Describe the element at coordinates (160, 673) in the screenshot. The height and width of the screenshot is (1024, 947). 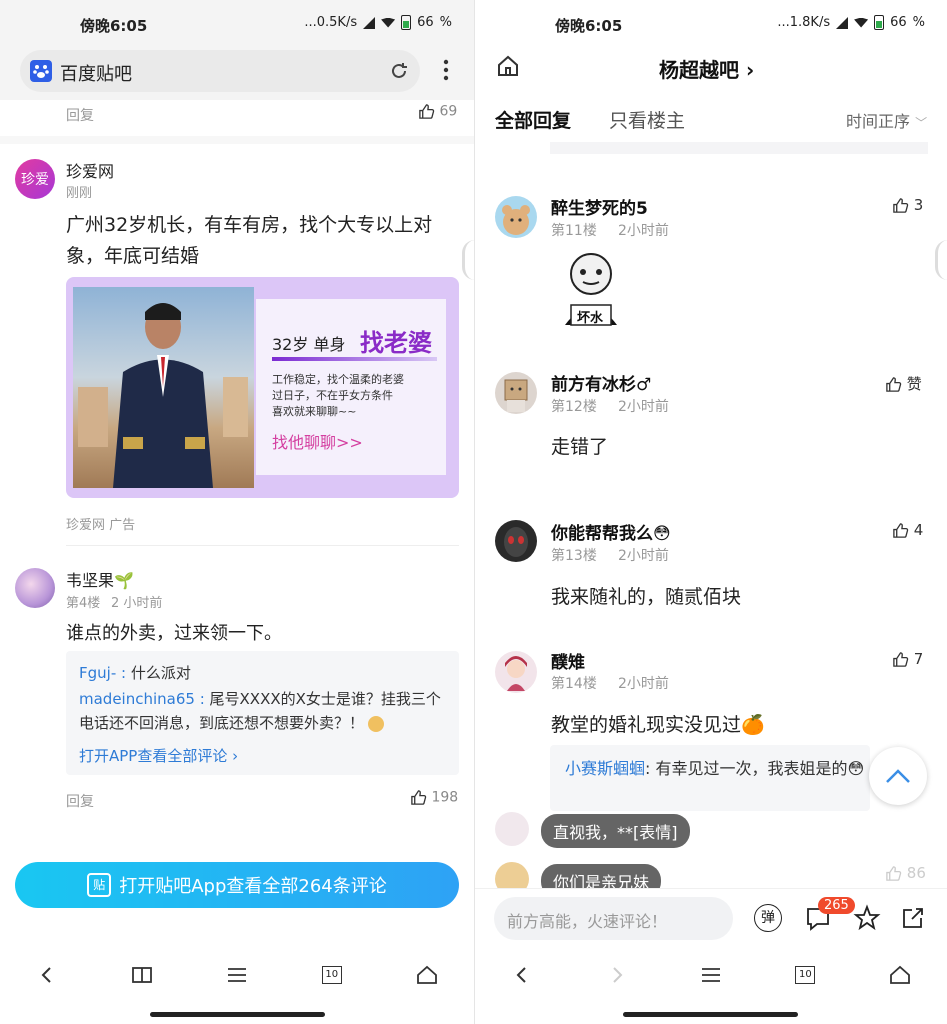
I see `sub-reply-text: 什么派对` at that location.